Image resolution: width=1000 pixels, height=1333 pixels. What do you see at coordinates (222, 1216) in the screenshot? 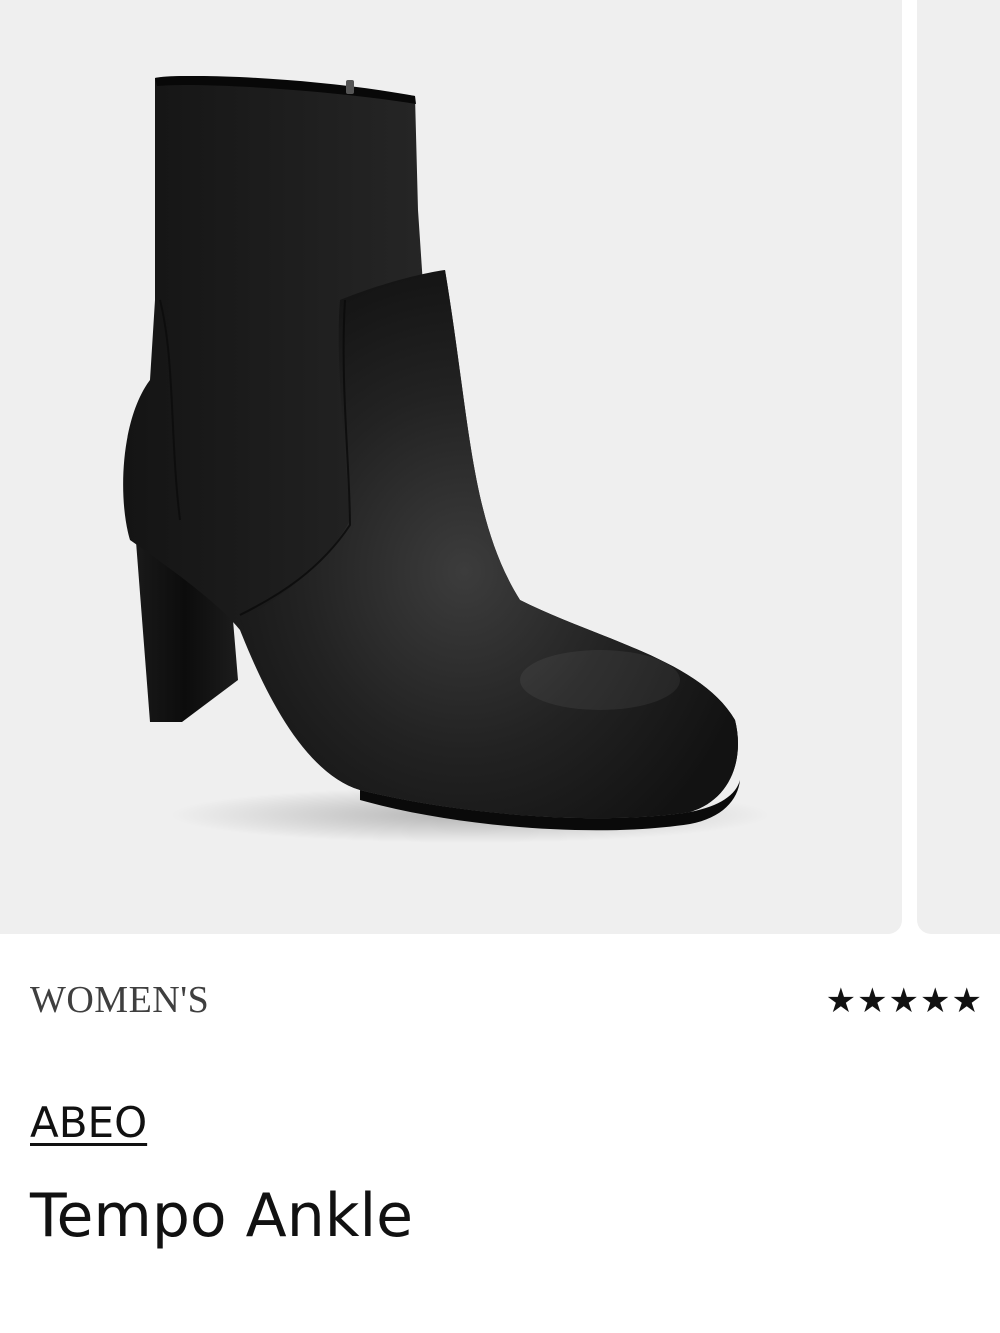
I see `product-title: Tempo Ankle` at bounding box center [222, 1216].